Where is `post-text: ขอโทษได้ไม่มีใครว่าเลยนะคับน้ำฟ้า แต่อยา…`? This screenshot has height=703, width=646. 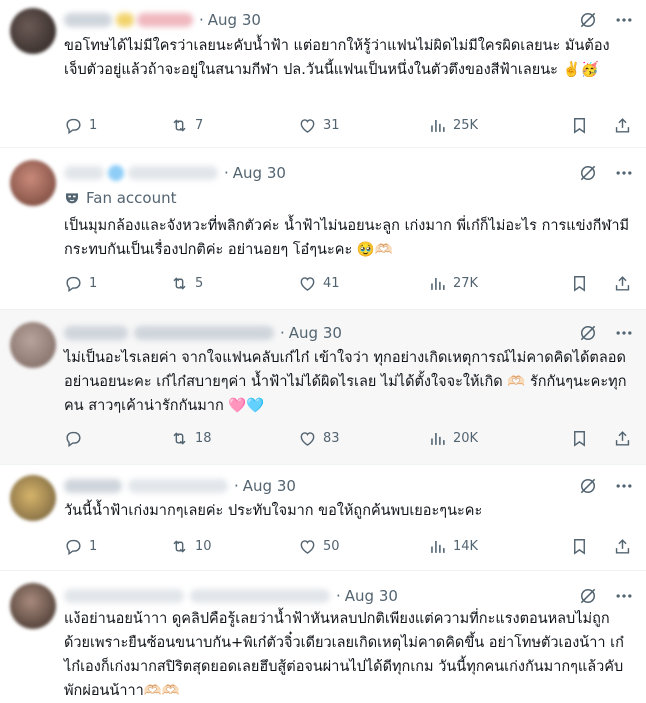
post-text: ขอโทษได้ไม่มีใครว่าเลยนะคับน้ำฟ้า แต่อยา… is located at coordinates (337, 58).